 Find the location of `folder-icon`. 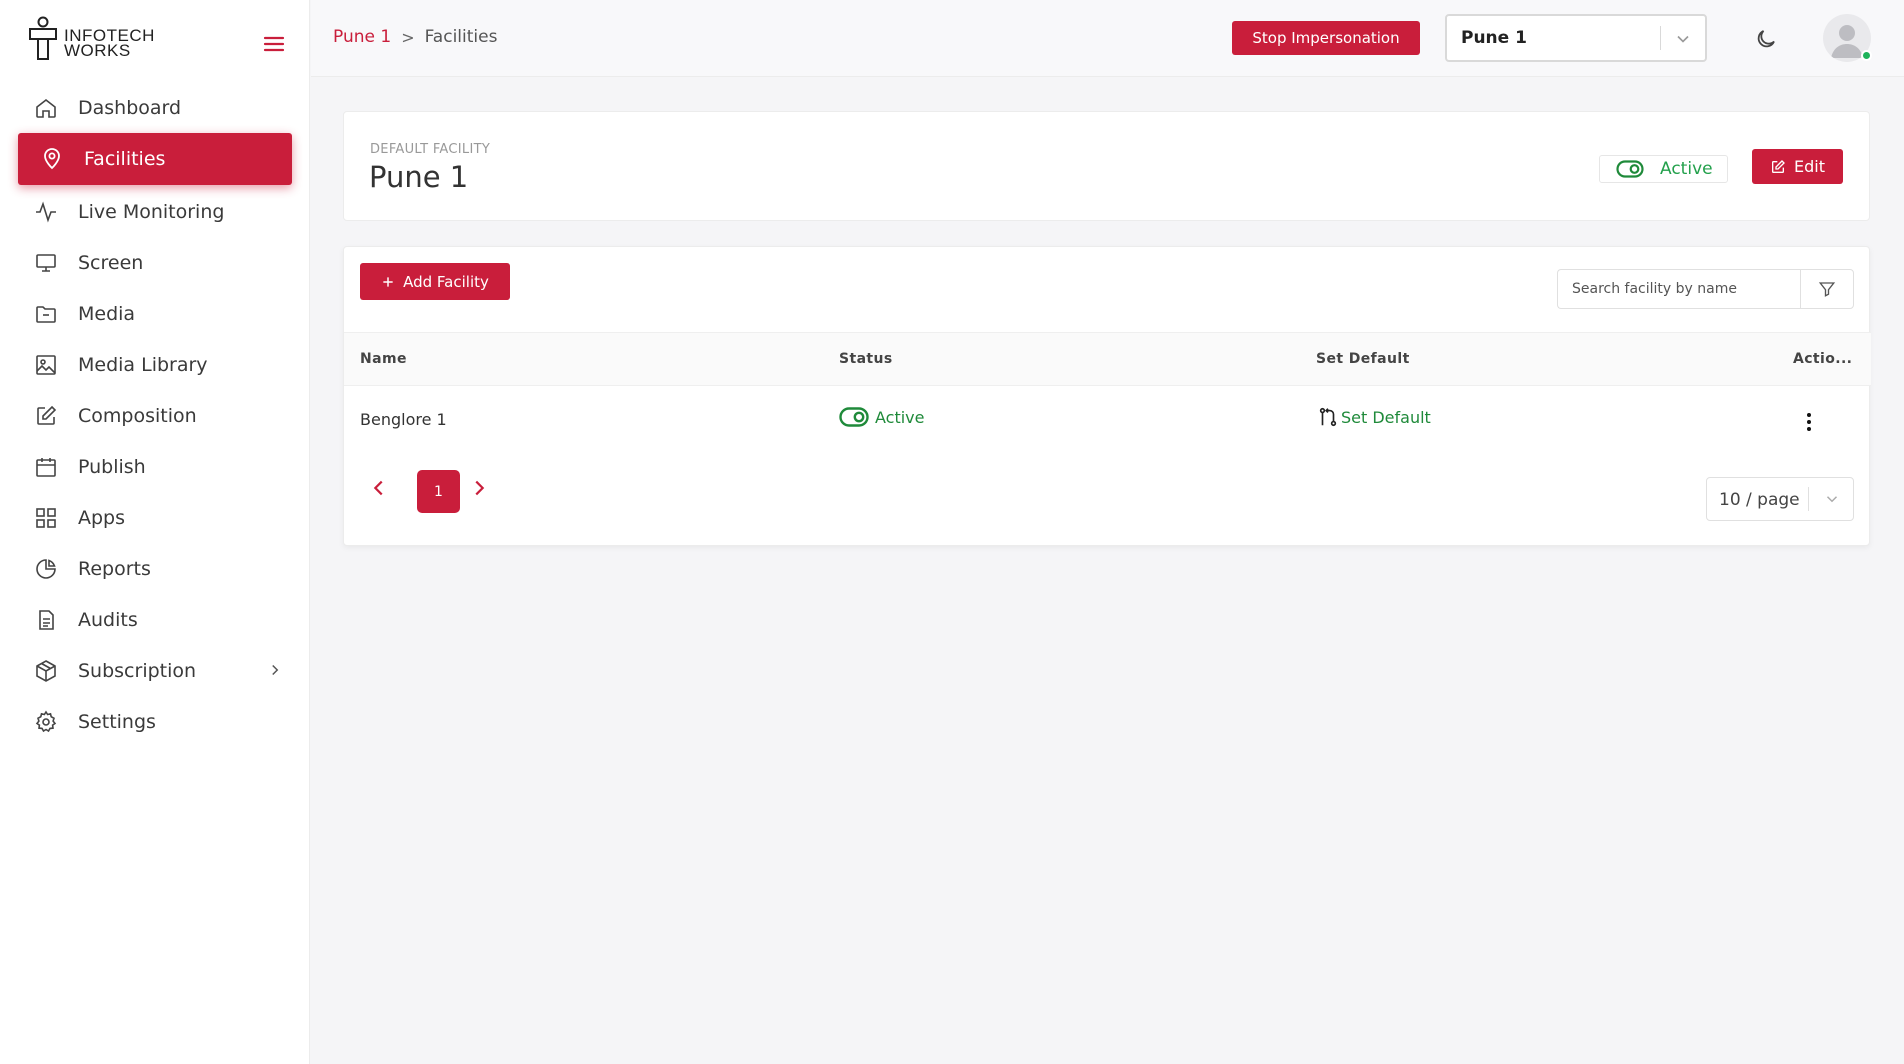

folder-icon is located at coordinates (46, 314).